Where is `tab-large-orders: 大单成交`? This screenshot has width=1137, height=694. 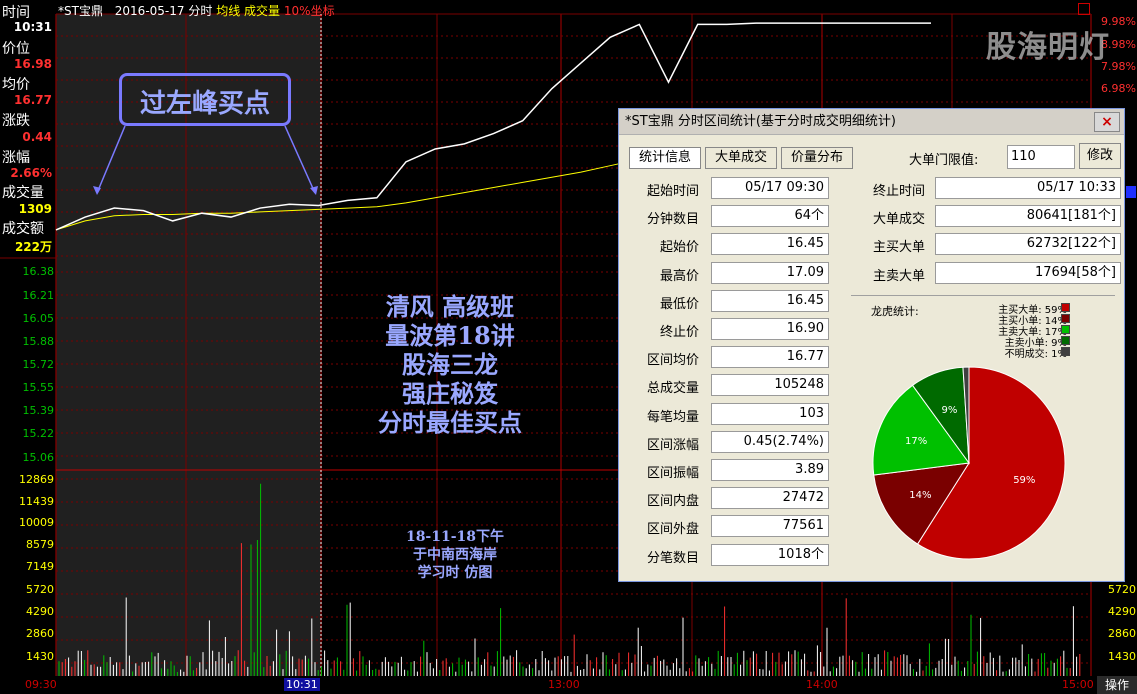
tab-large-orders: 大单成交 is located at coordinates (741, 158).